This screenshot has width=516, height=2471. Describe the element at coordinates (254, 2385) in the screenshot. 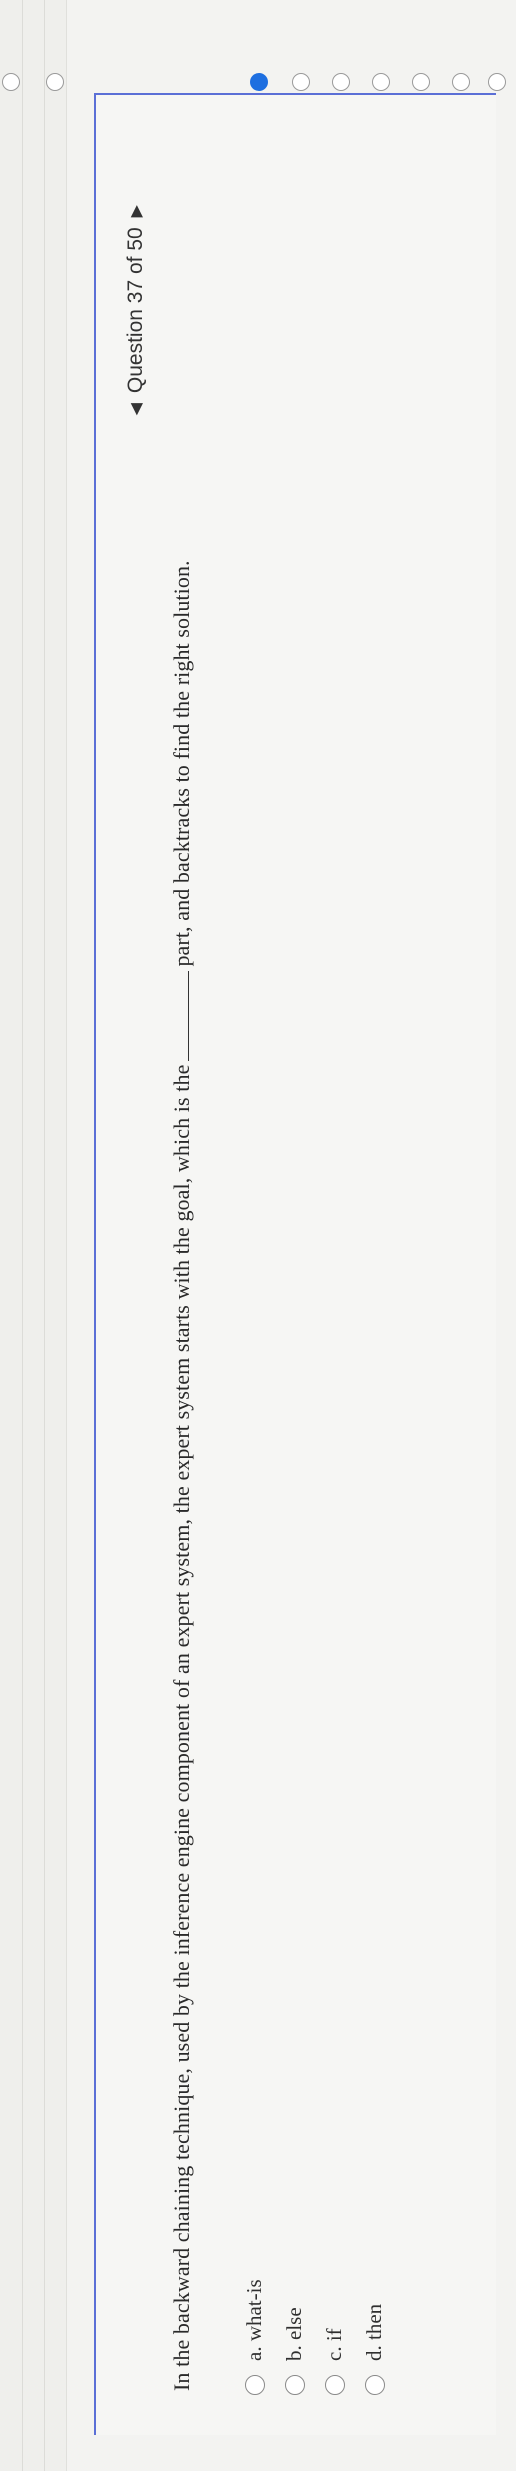

I see `option-a-radio` at that location.